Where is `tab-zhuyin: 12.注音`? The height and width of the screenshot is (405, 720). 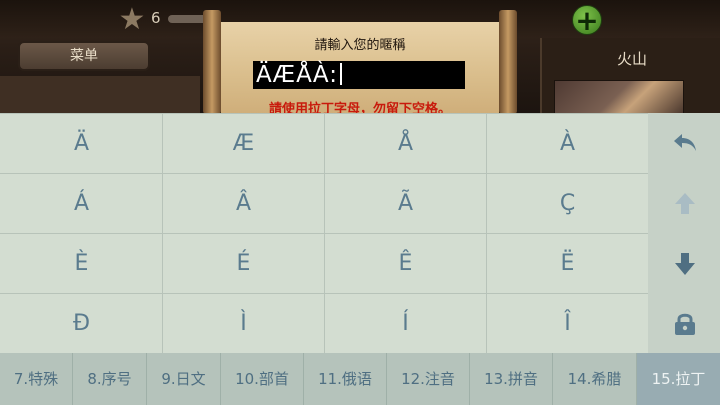 tab-zhuyin: 12.注音 is located at coordinates (428, 379).